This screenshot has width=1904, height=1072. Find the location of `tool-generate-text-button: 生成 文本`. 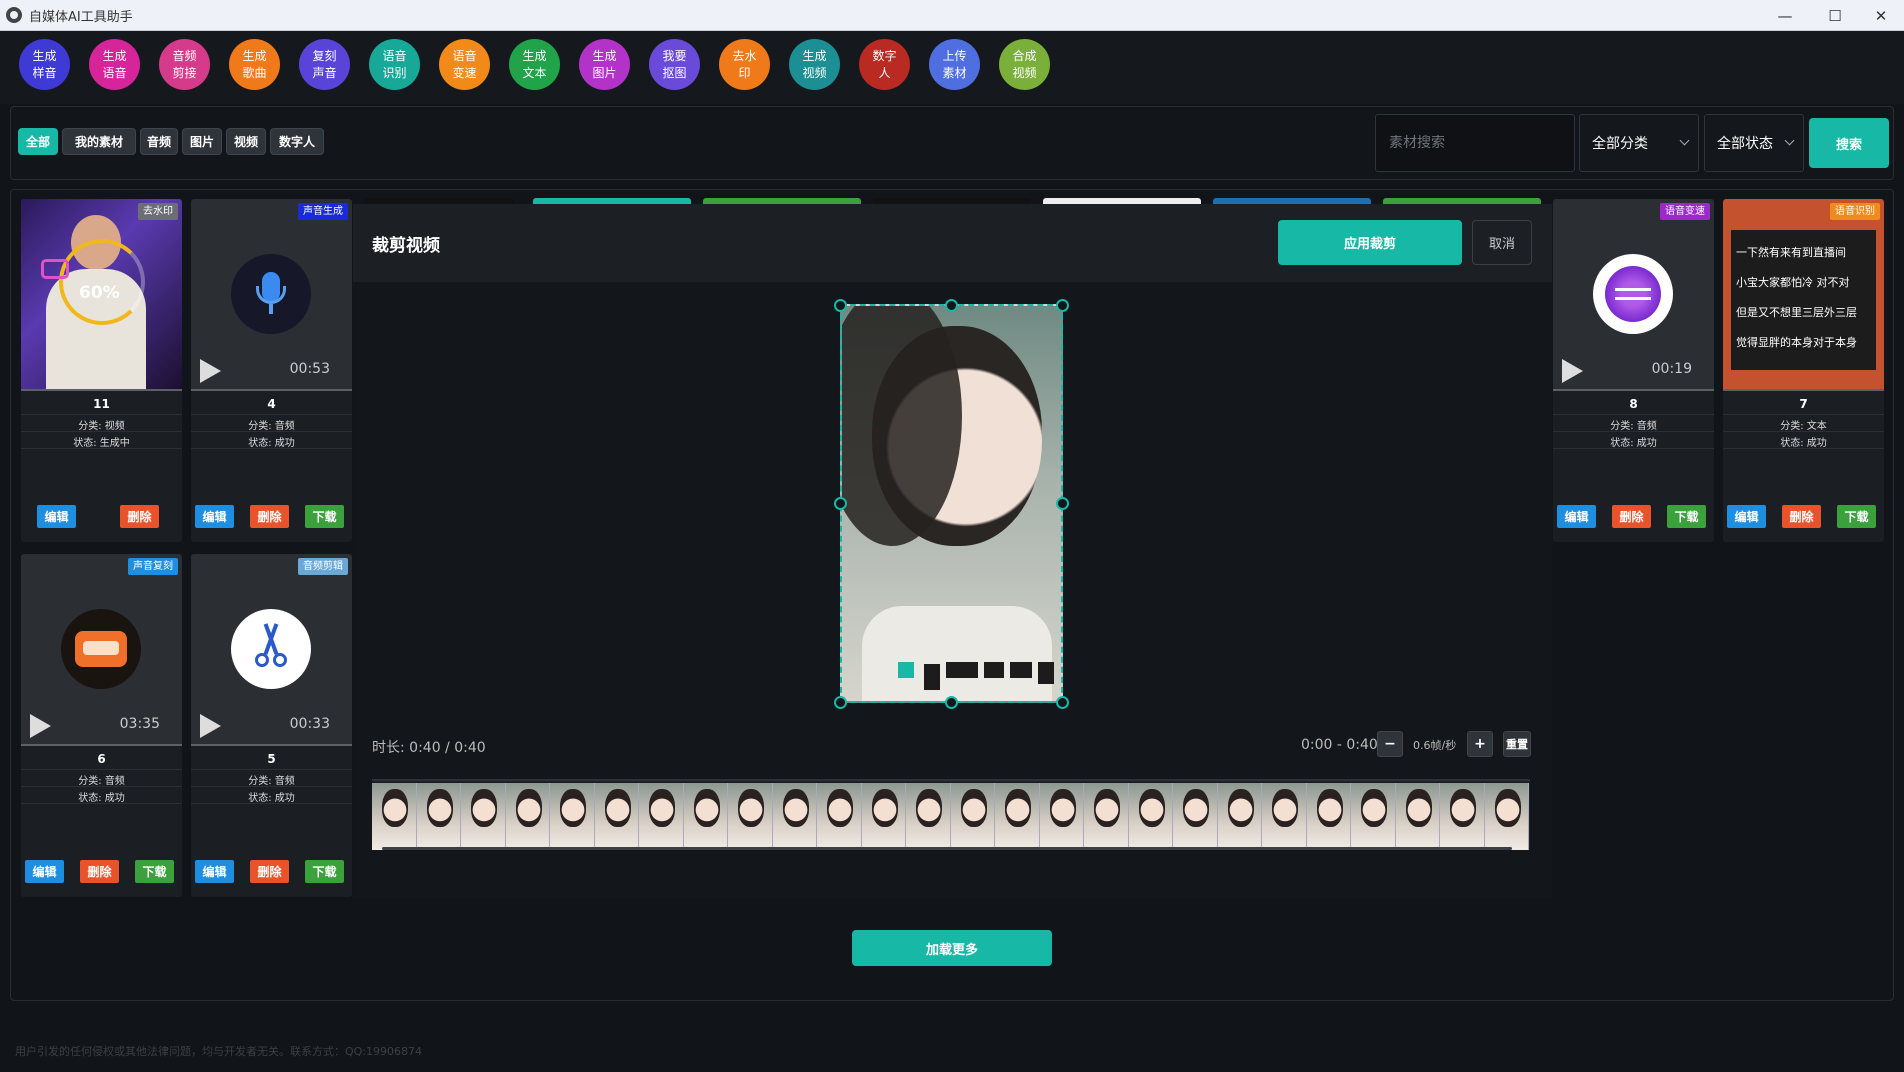

tool-generate-text-button: 生成 文本 is located at coordinates (534, 64).